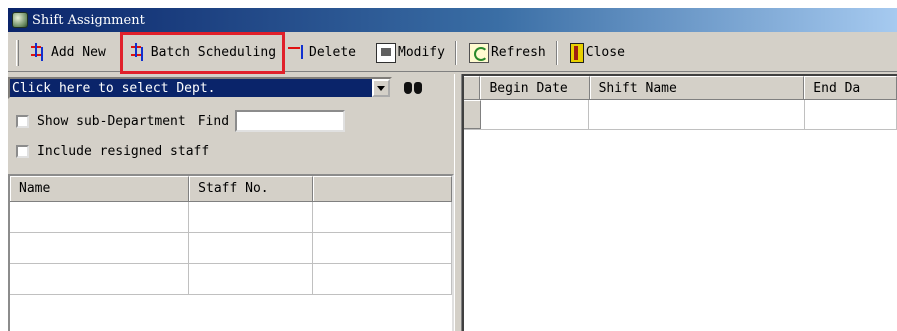 The height and width of the screenshot is (331, 897). I want to click on find-label: Find, so click(213, 121).